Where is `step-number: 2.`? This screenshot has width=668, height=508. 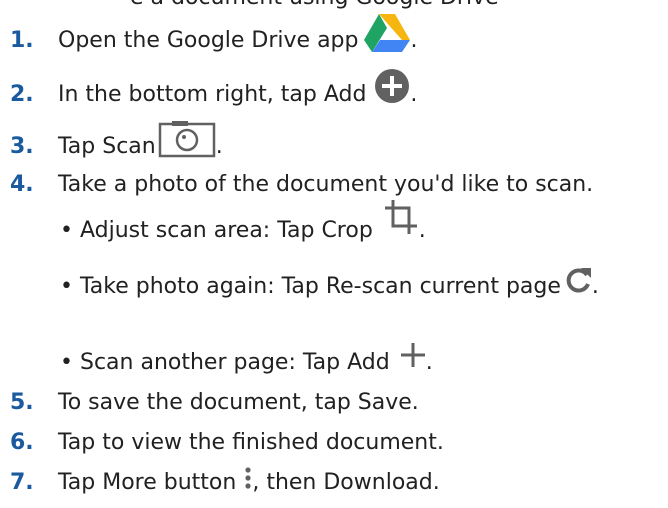
step-number: 2. is located at coordinates (22, 94).